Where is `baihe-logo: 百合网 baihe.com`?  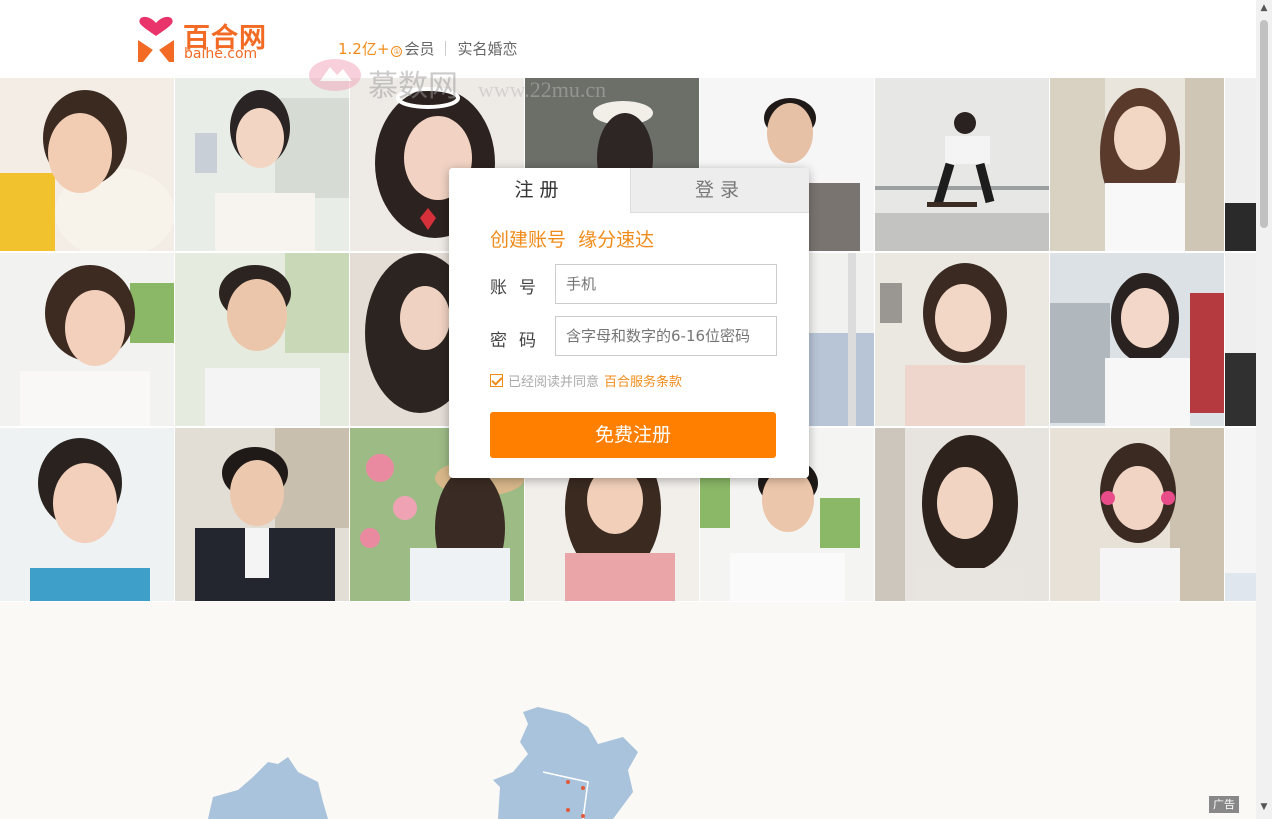
baihe-logo: 百合网 baihe.com is located at coordinates (204, 39).